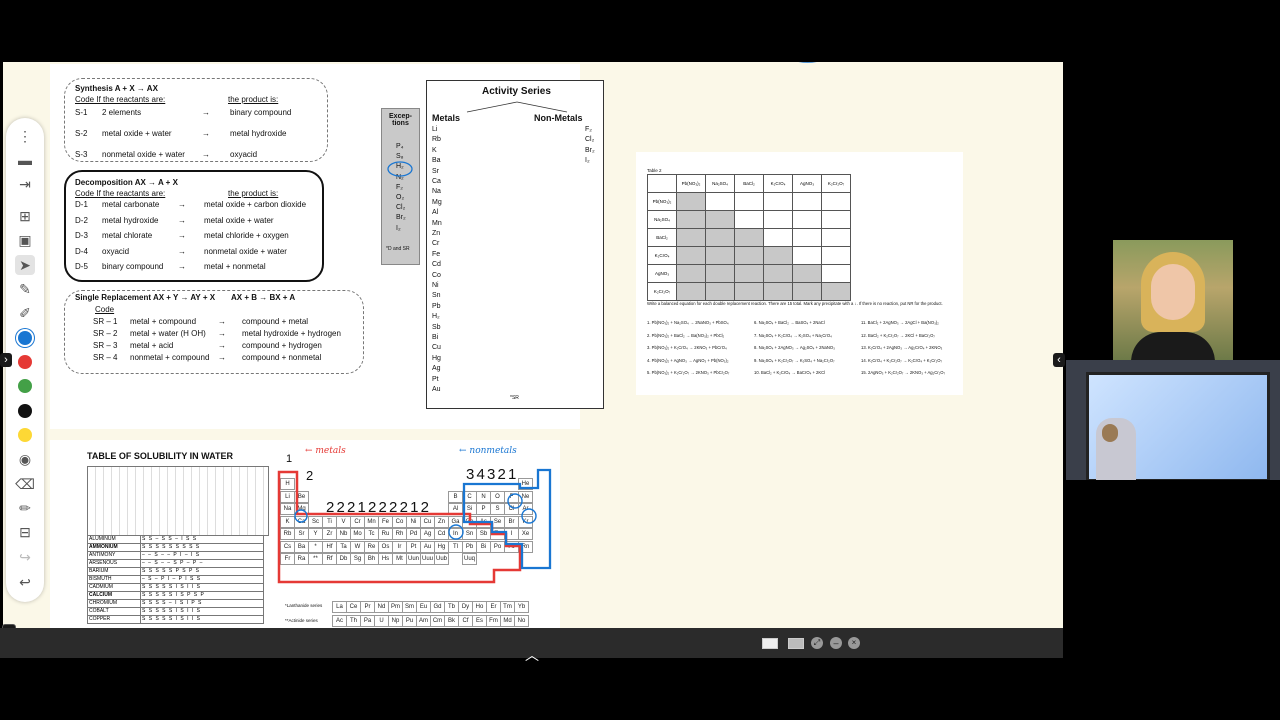  I want to click on table2-col-header: Pb(NO₃)₂, so click(691, 183).